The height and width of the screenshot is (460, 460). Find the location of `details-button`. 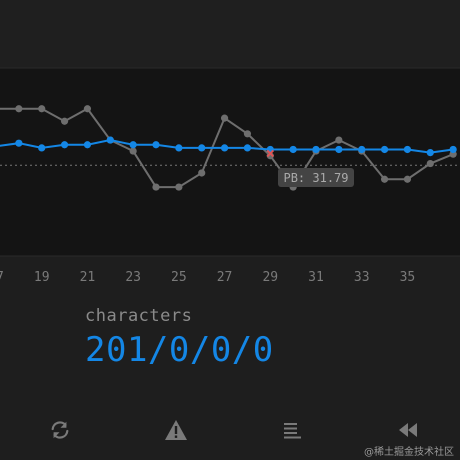

details-button is located at coordinates (292, 430).